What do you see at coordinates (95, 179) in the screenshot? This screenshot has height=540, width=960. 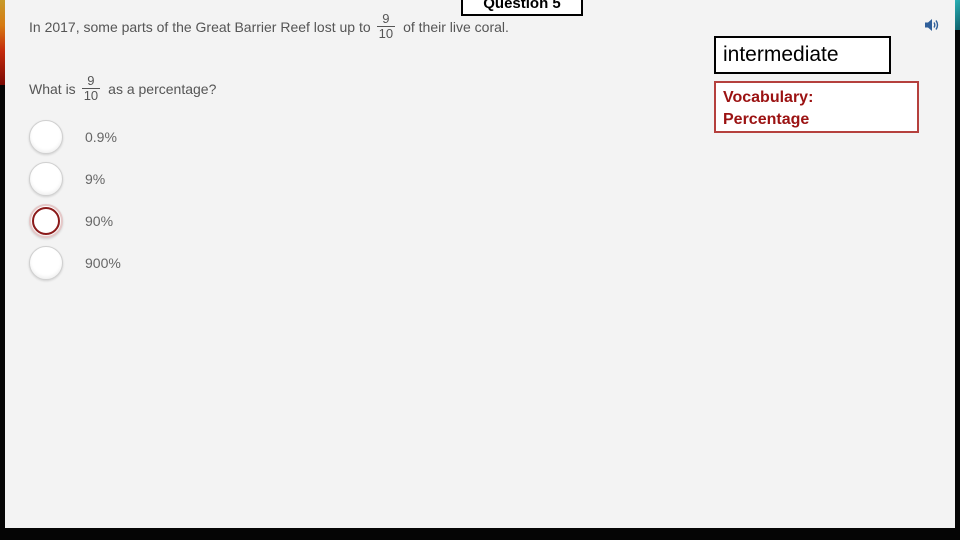 I see `option-label: 9%` at bounding box center [95, 179].